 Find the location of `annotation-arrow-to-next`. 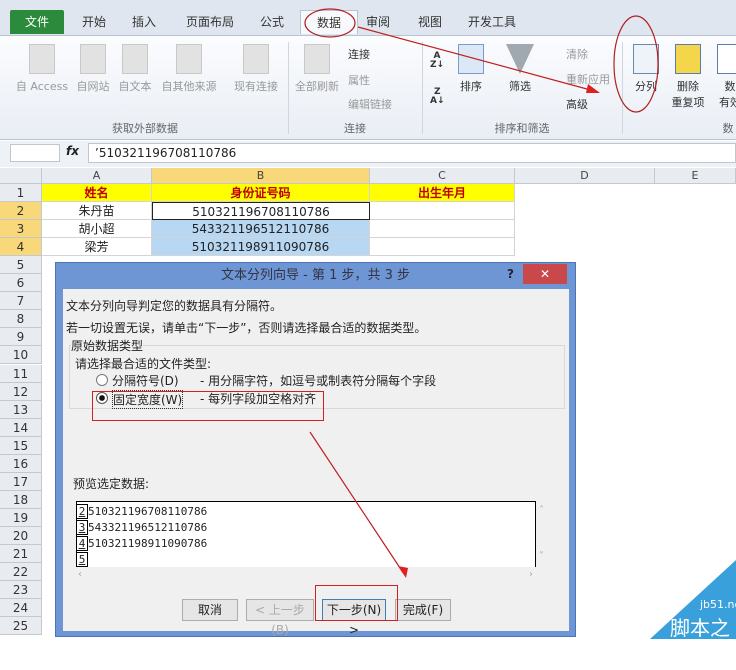

annotation-arrow-to-next is located at coordinates (357, 503).